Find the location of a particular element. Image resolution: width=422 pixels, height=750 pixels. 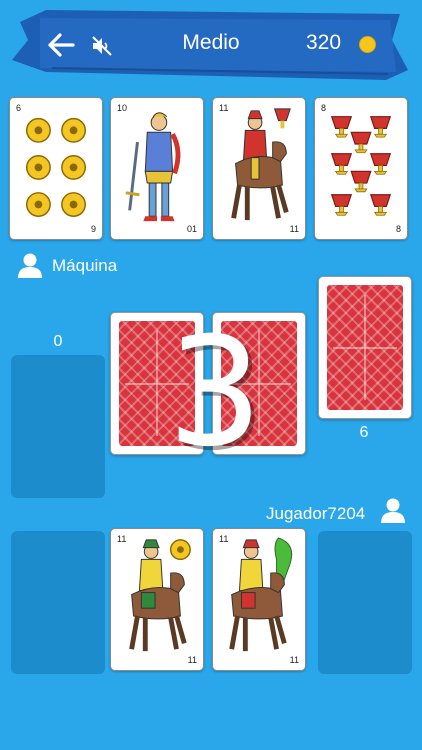

hand-card-oros-11: 11 11 is located at coordinates (157, 599).